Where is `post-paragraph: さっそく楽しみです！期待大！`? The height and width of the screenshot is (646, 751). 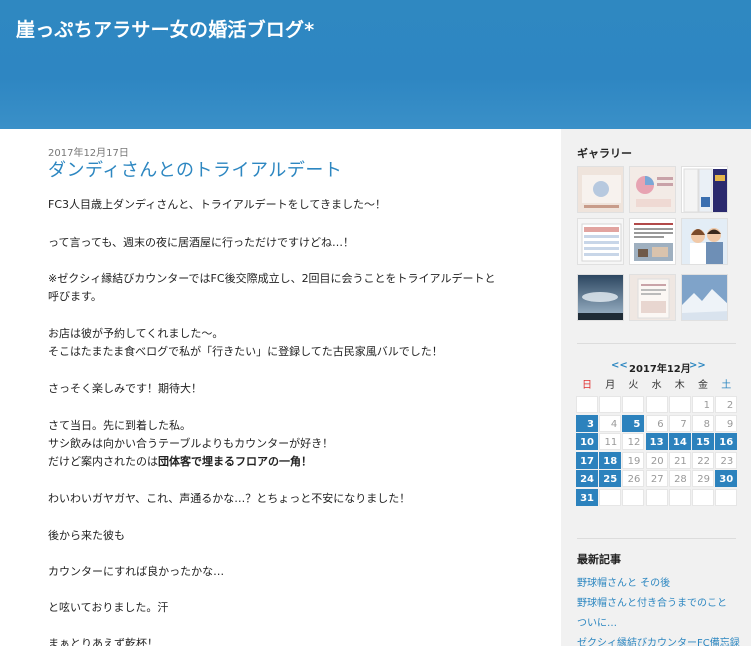 post-paragraph: さっそく楽しみです！期待大！ is located at coordinates (125, 388).